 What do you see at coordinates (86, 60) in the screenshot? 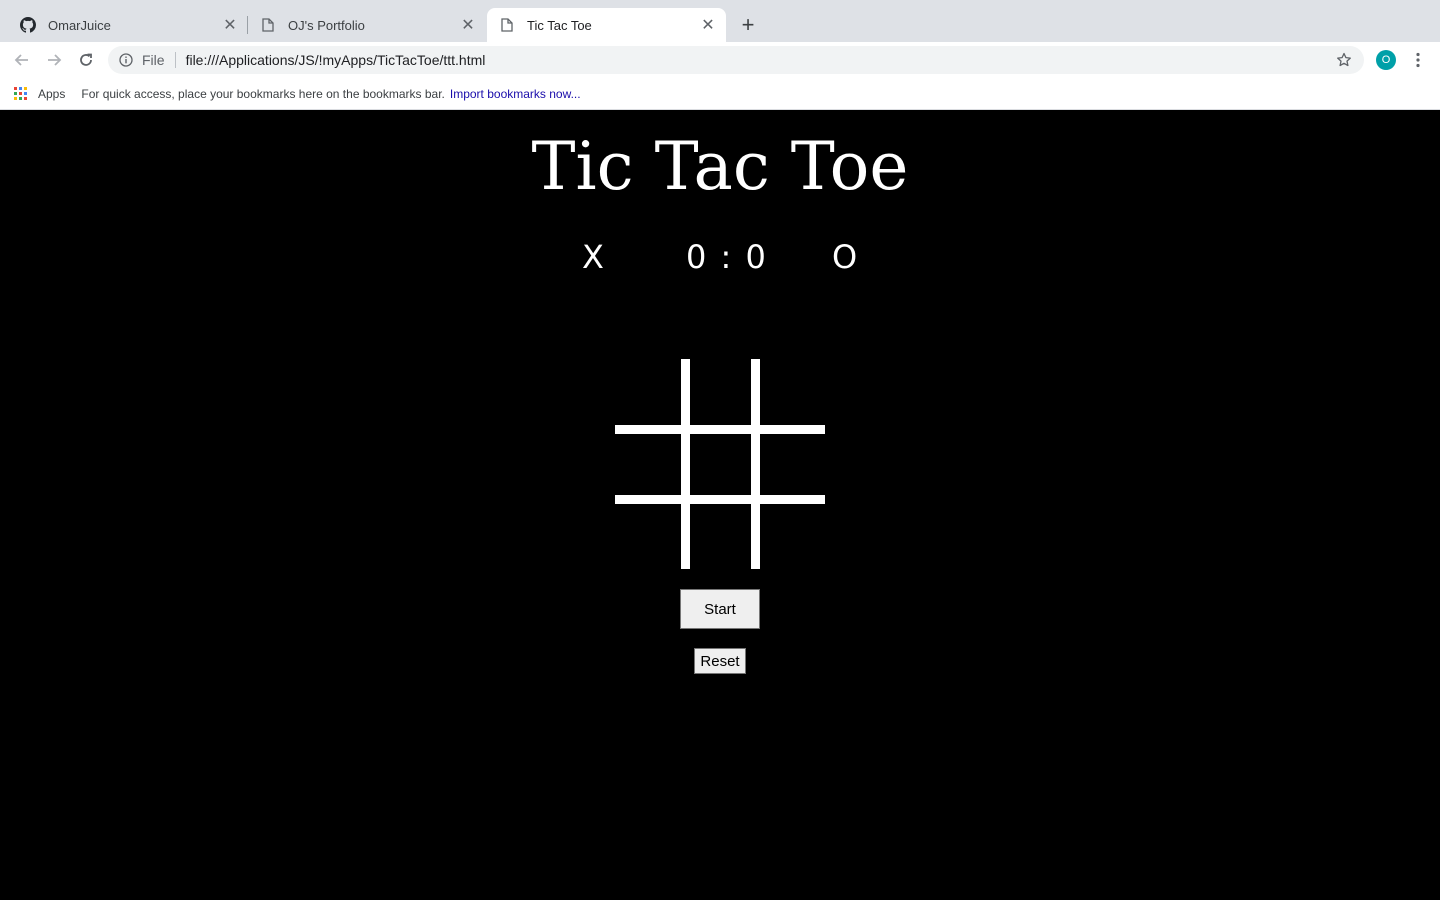
I see `reload-icon` at bounding box center [86, 60].